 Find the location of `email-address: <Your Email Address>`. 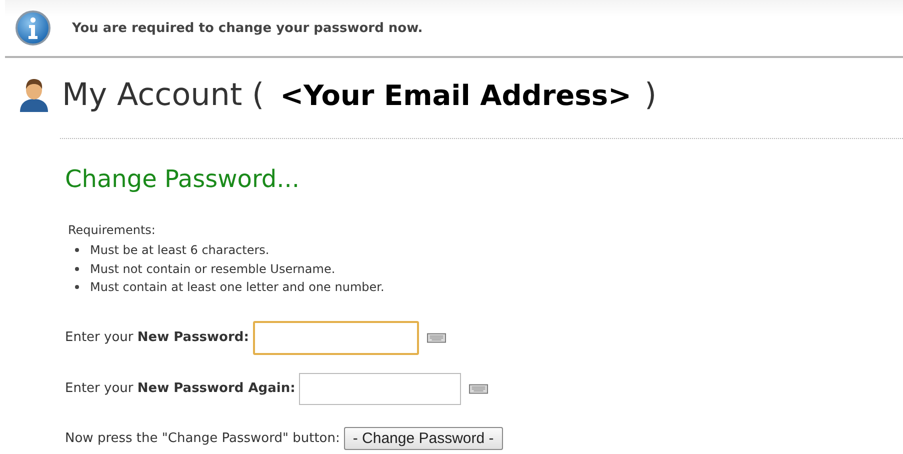

email-address: <Your Email Address> is located at coordinates (456, 95).